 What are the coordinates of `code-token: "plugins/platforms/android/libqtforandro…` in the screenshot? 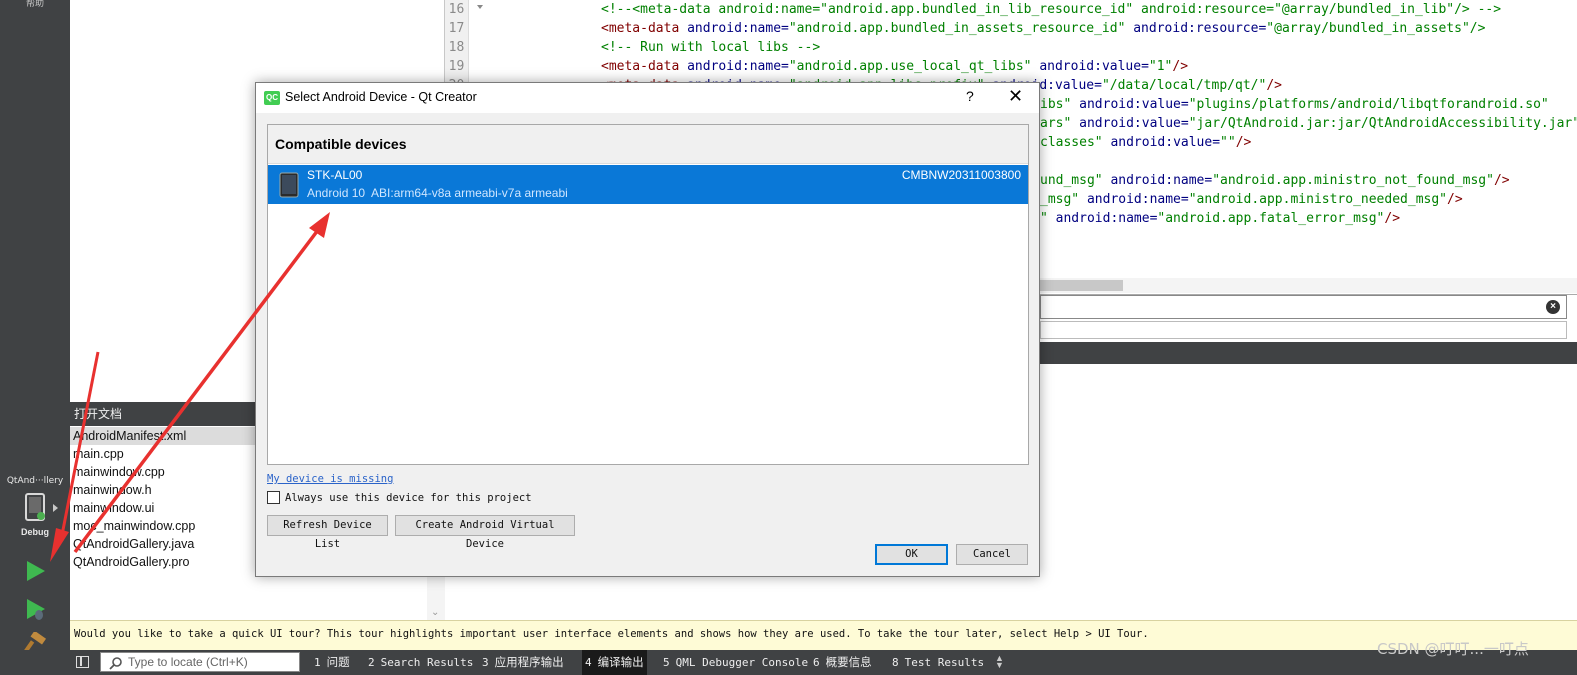 It's located at (1368, 104).